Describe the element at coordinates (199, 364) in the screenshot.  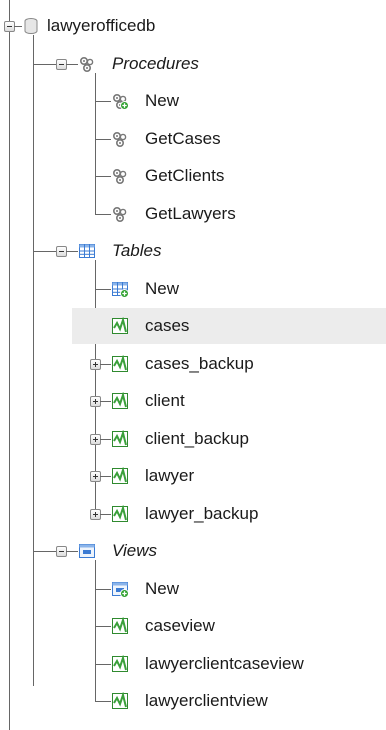
I see `table-item: cases_backup` at that location.